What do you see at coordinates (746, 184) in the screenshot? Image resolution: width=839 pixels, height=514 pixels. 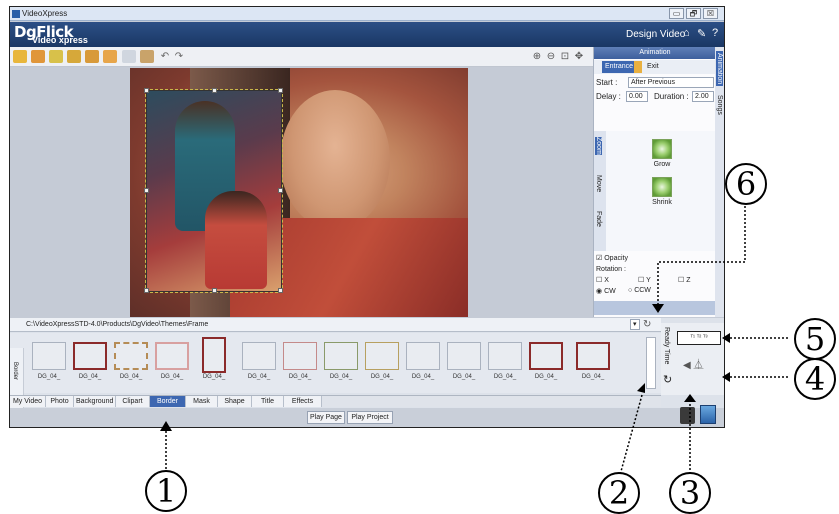 I see `callout-6: 6` at bounding box center [746, 184].